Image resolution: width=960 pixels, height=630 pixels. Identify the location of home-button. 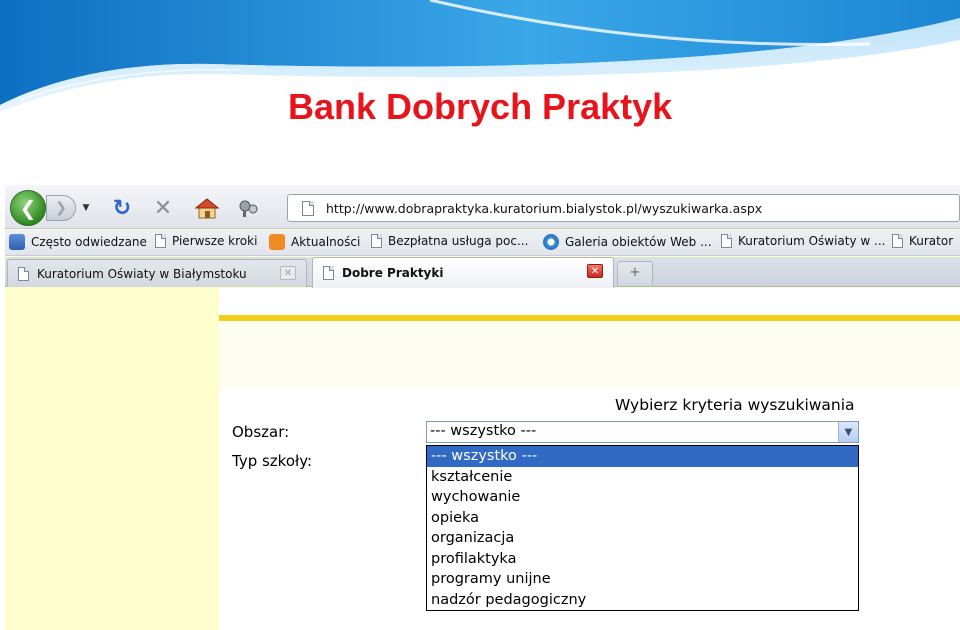
(207, 208).